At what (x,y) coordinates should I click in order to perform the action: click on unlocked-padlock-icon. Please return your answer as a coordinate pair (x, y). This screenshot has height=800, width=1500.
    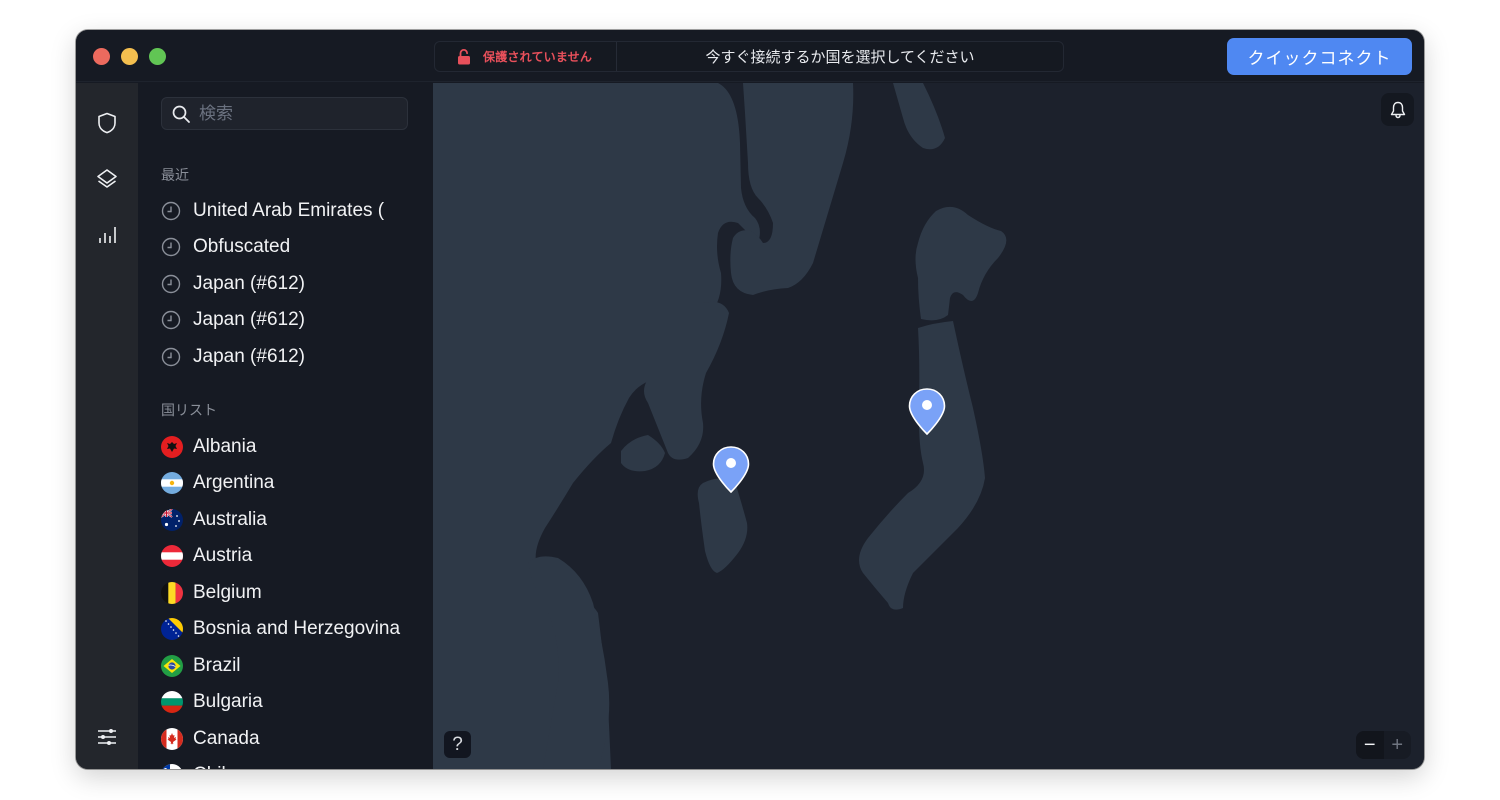
    Looking at the image, I should click on (464, 56).